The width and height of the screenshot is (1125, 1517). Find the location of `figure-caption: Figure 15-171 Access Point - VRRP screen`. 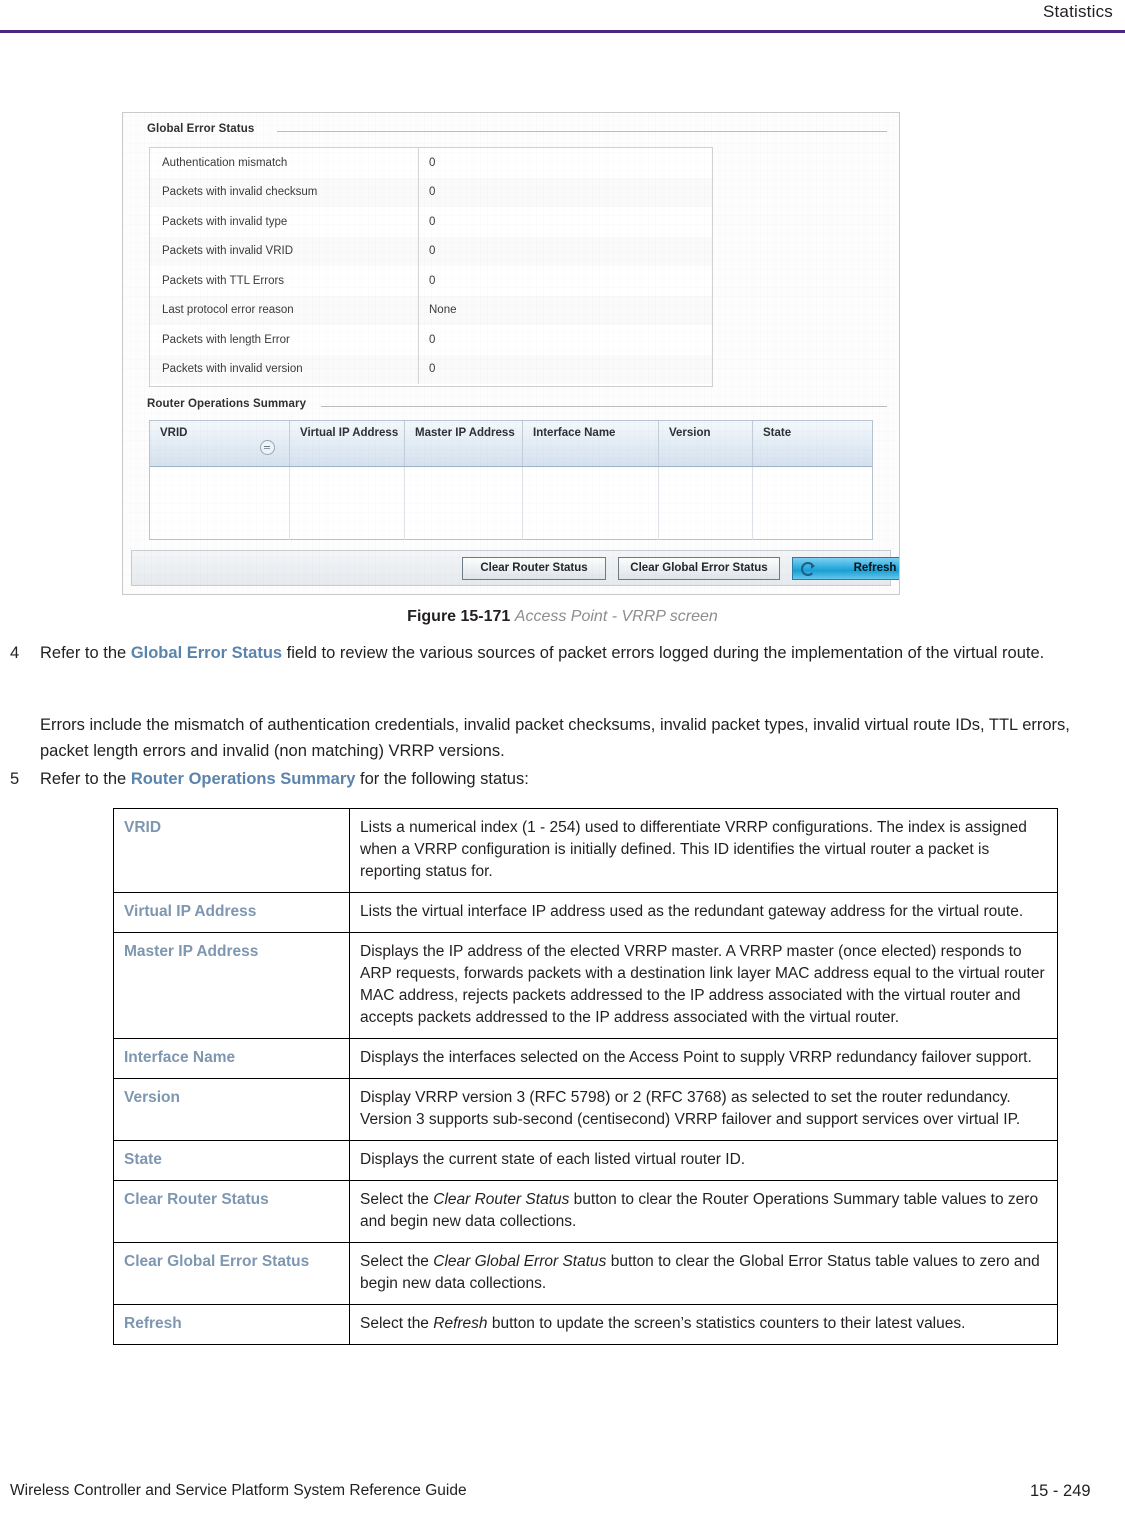

figure-caption: Figure 15-171 Access Point - VRRP screen is located at coordinates (562, 617).